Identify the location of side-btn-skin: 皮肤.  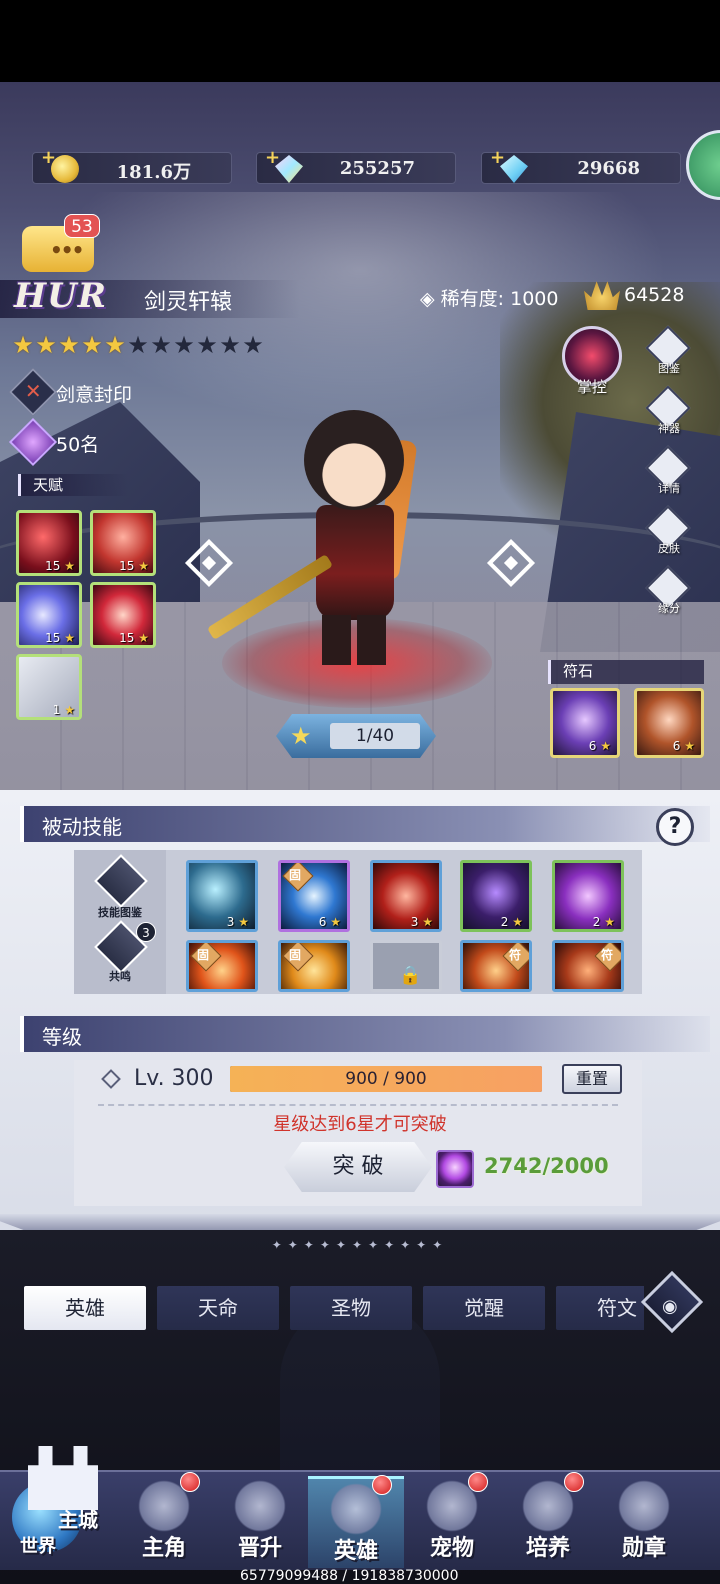
(668, 530).